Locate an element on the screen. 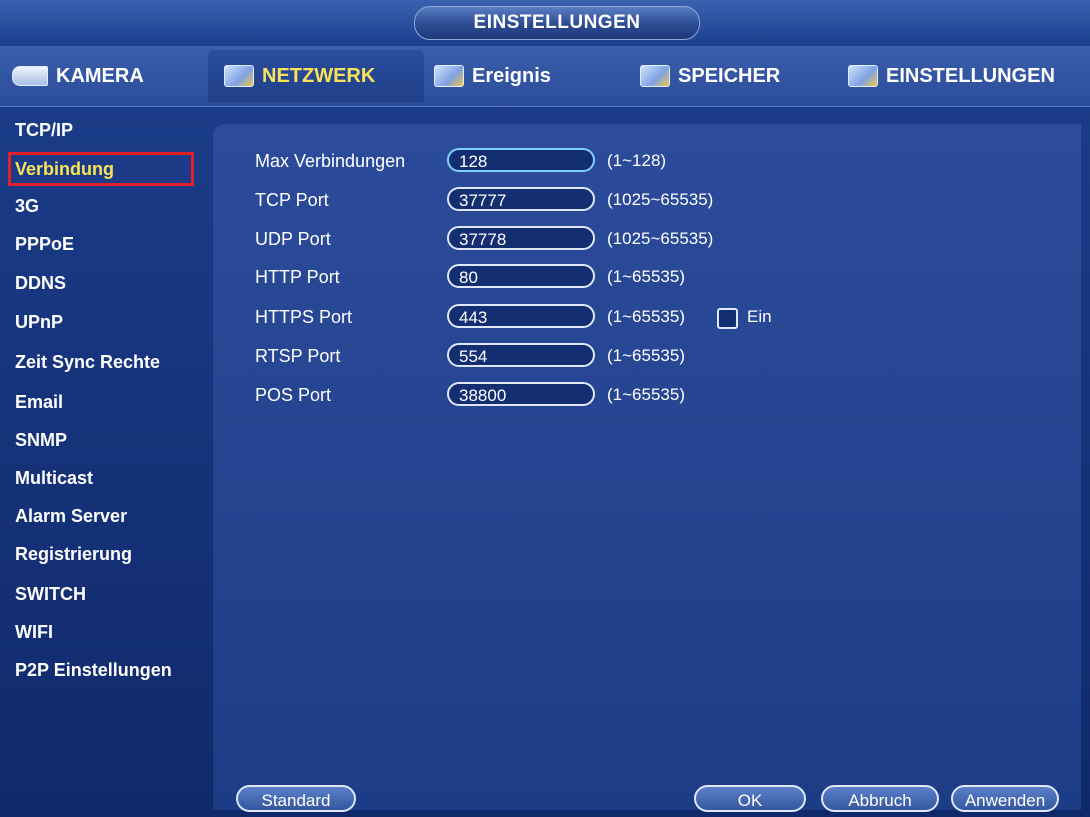  ok-button: OK is located at coordinates (750, 798).